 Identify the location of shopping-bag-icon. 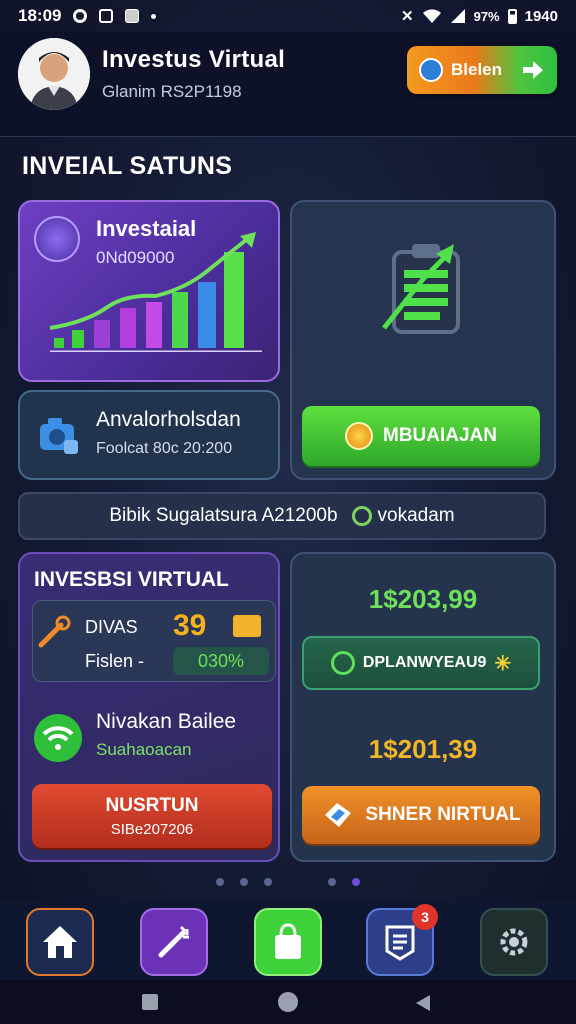
(288, 941).